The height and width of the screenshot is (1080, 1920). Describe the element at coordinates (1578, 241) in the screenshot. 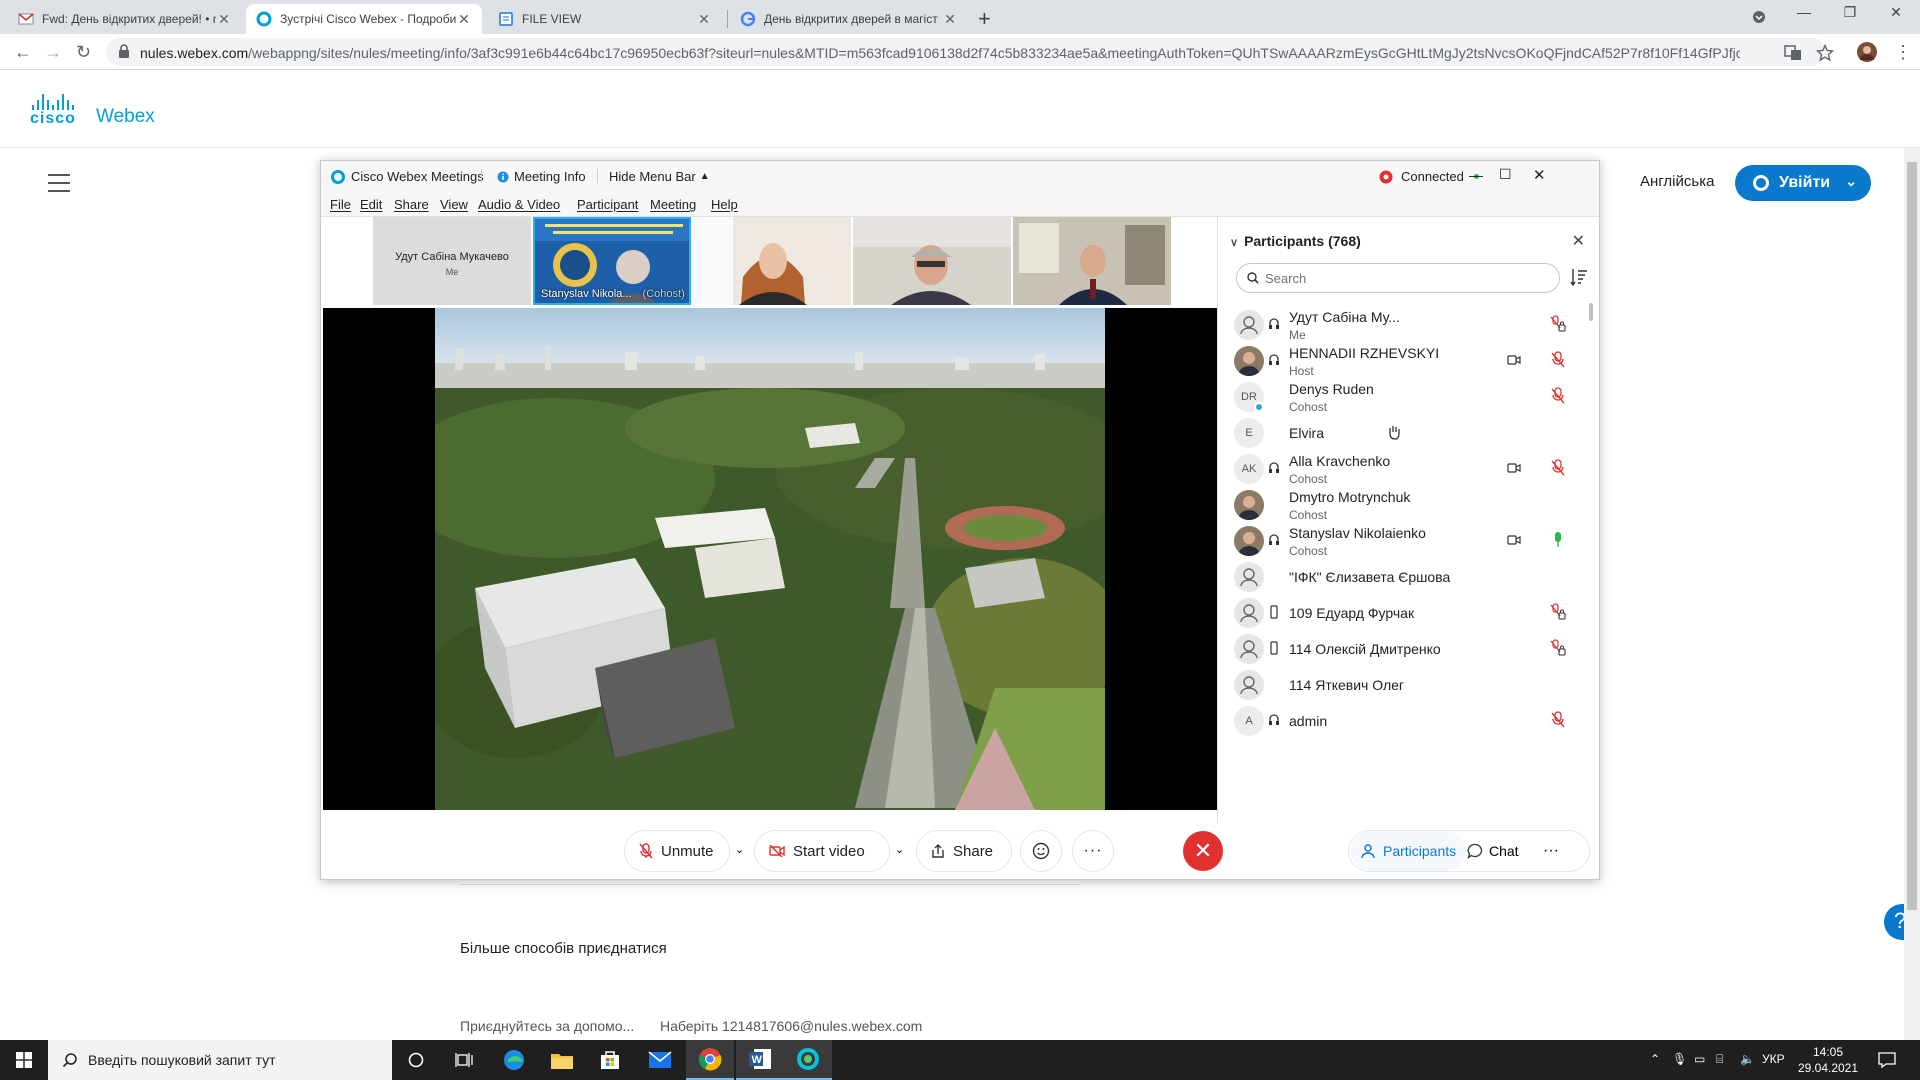

I see `close-panel-icon: ✕` at that location.